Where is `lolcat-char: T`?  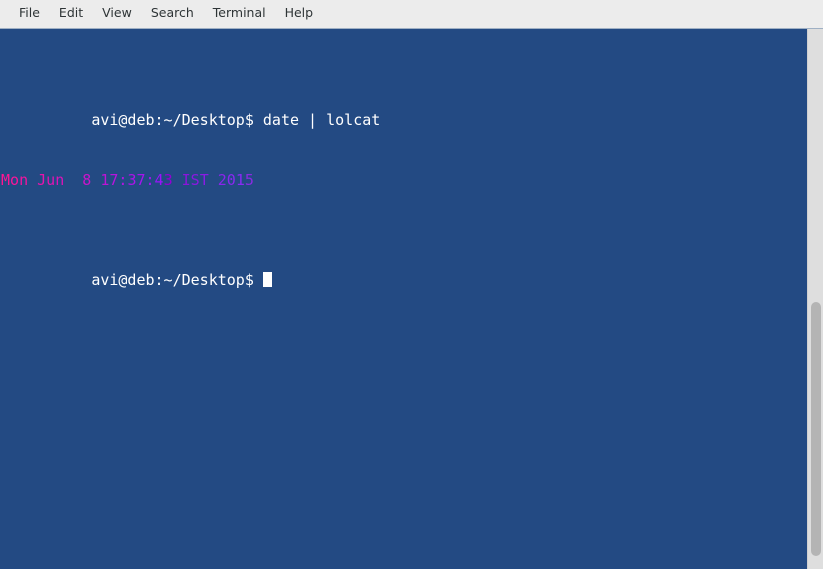 lolcat-char: T is located at coordinates (204, 180).